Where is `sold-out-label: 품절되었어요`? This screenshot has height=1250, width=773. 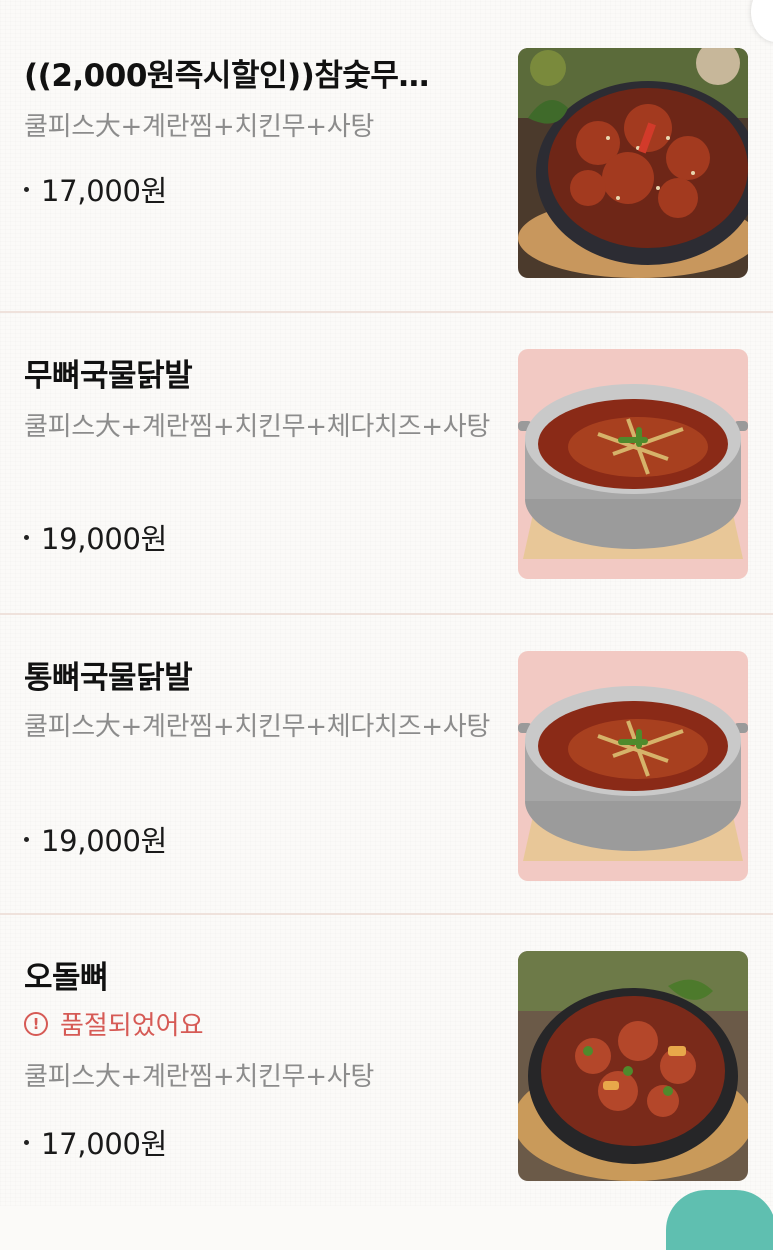
sold-out-label: 품절되었어요 is located at coordinates (132, 1026).